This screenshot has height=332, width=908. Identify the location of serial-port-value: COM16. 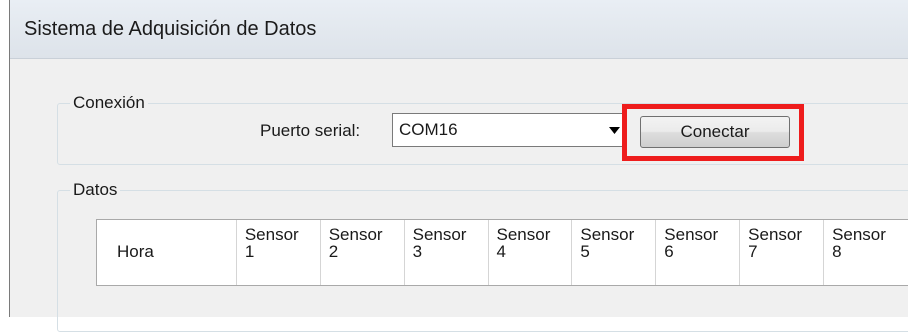
(428, 129).